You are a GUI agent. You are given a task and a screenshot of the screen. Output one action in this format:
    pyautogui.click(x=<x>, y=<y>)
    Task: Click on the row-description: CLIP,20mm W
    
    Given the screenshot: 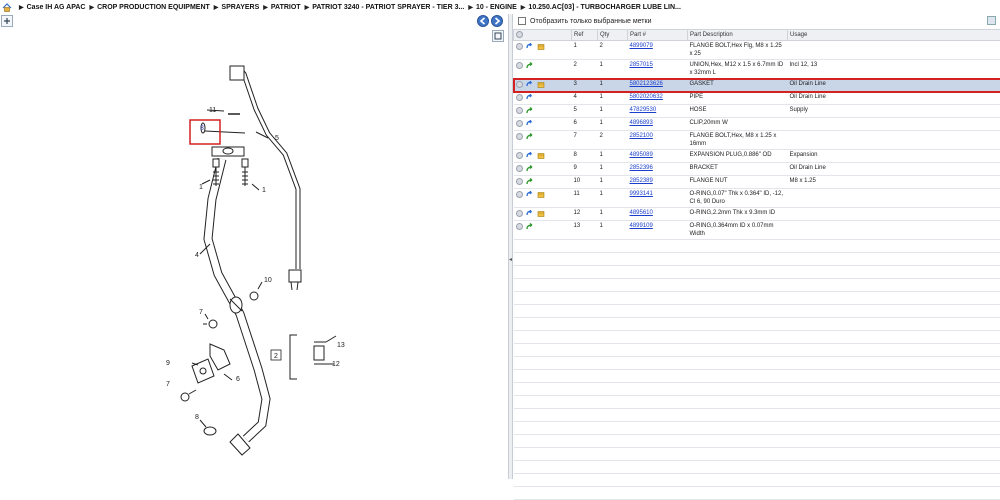 What is the action you would take?
    pyautogui.click(x=738, y=124)
    